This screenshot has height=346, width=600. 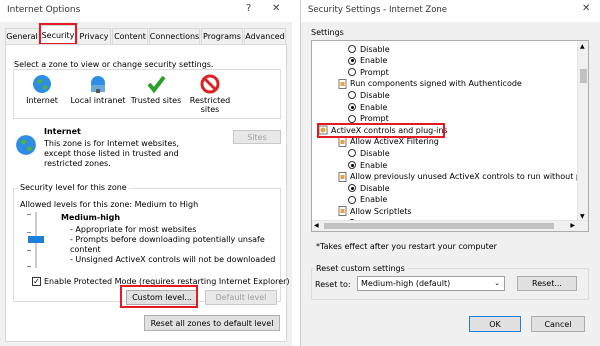 What do you see at coordinates (58, 35) in the screenshot?
I see `tab-security: Security` at bounding box center [58, 35].